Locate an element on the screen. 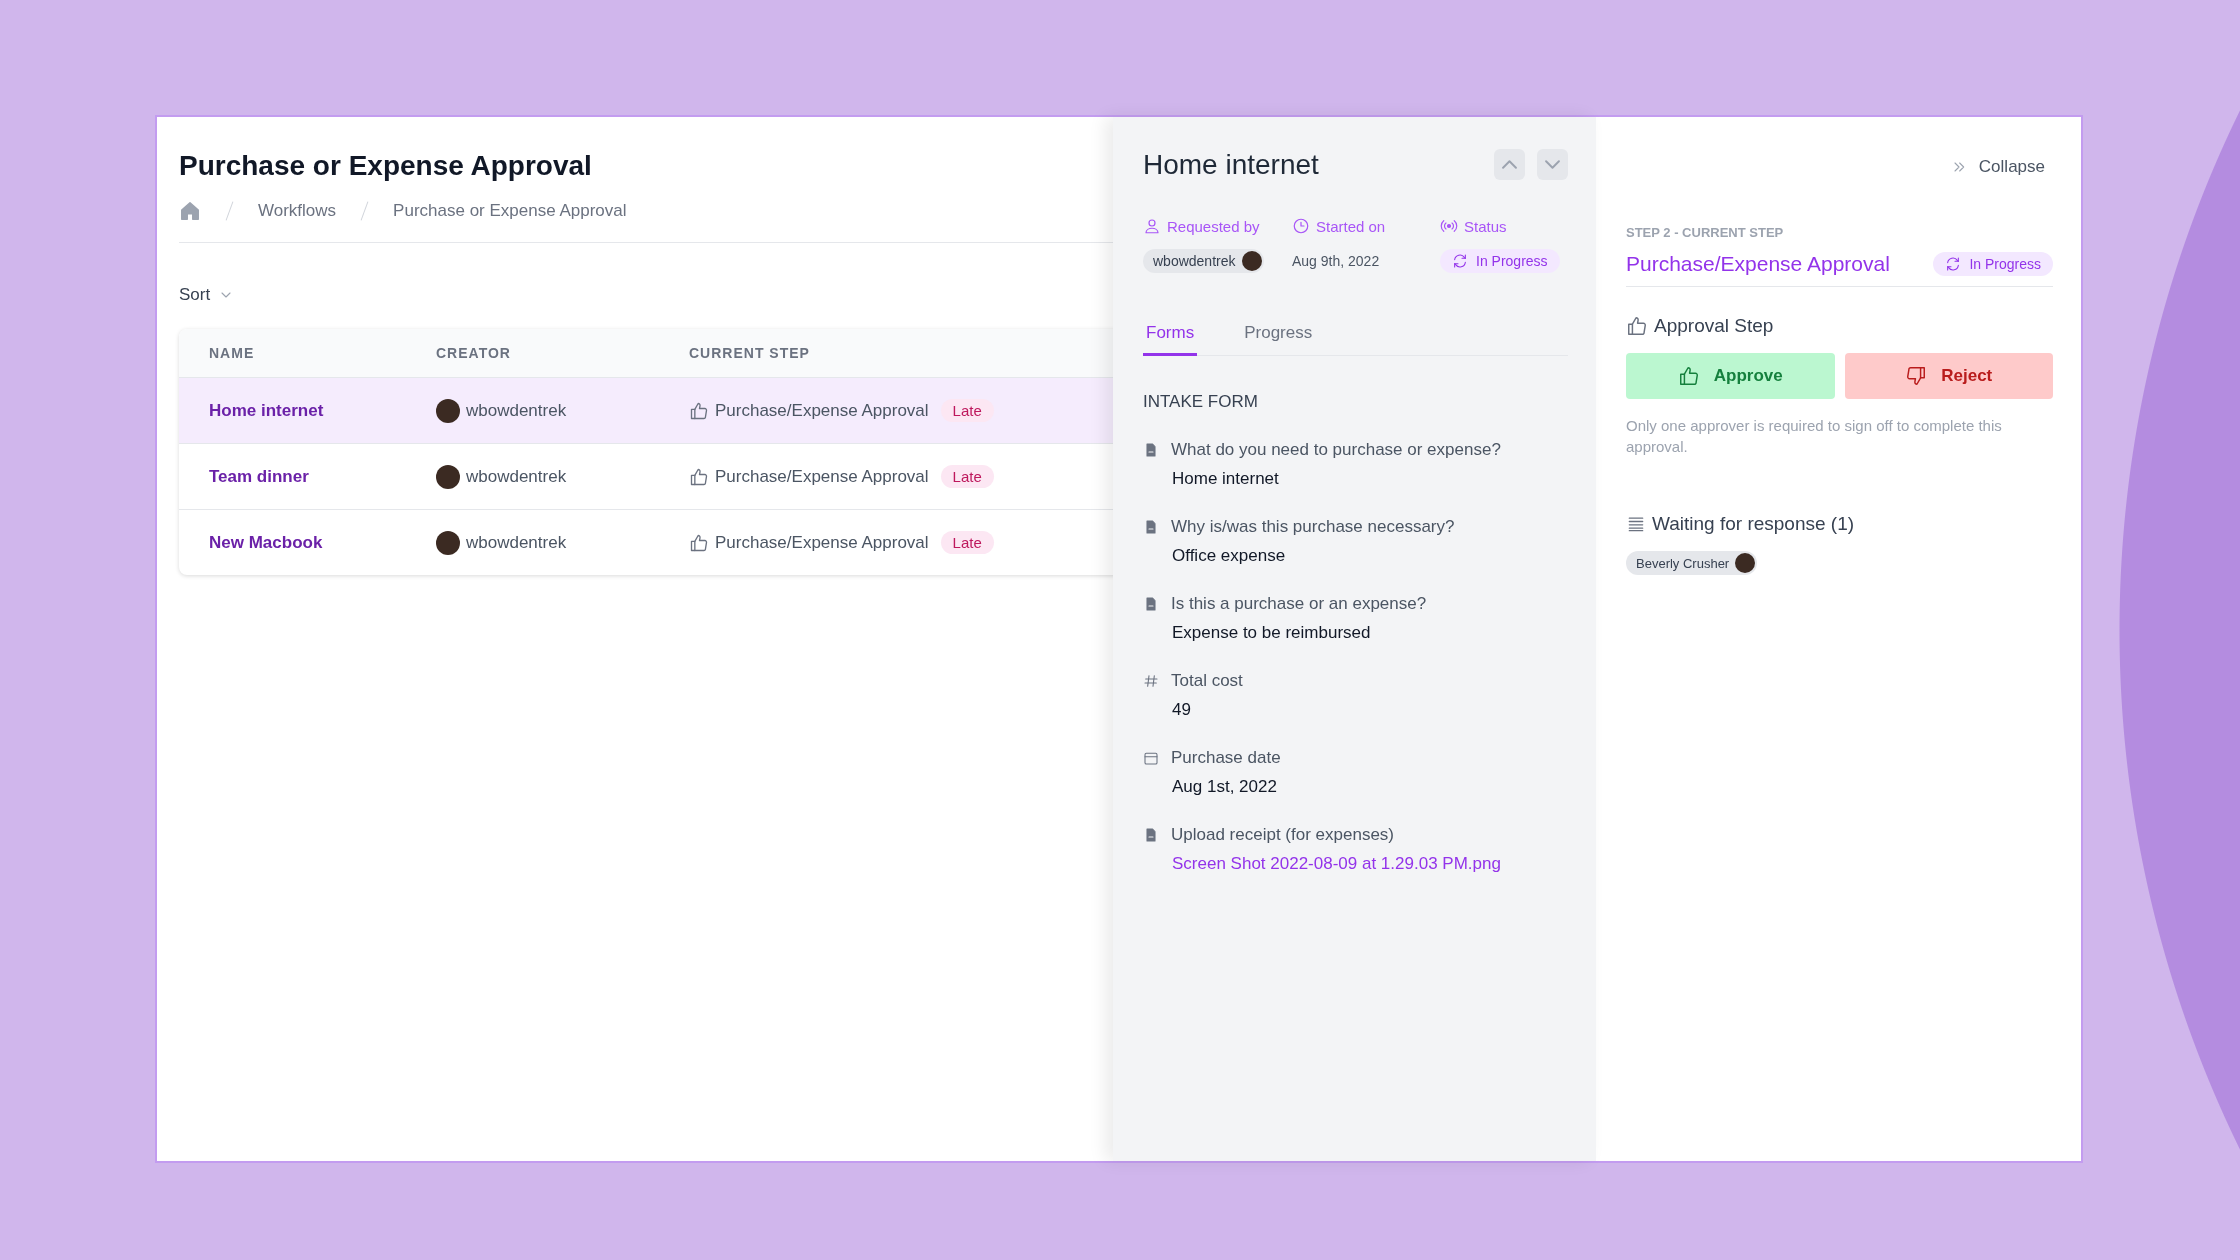  field-value: Office expense is located at coordinates (1229, 556).